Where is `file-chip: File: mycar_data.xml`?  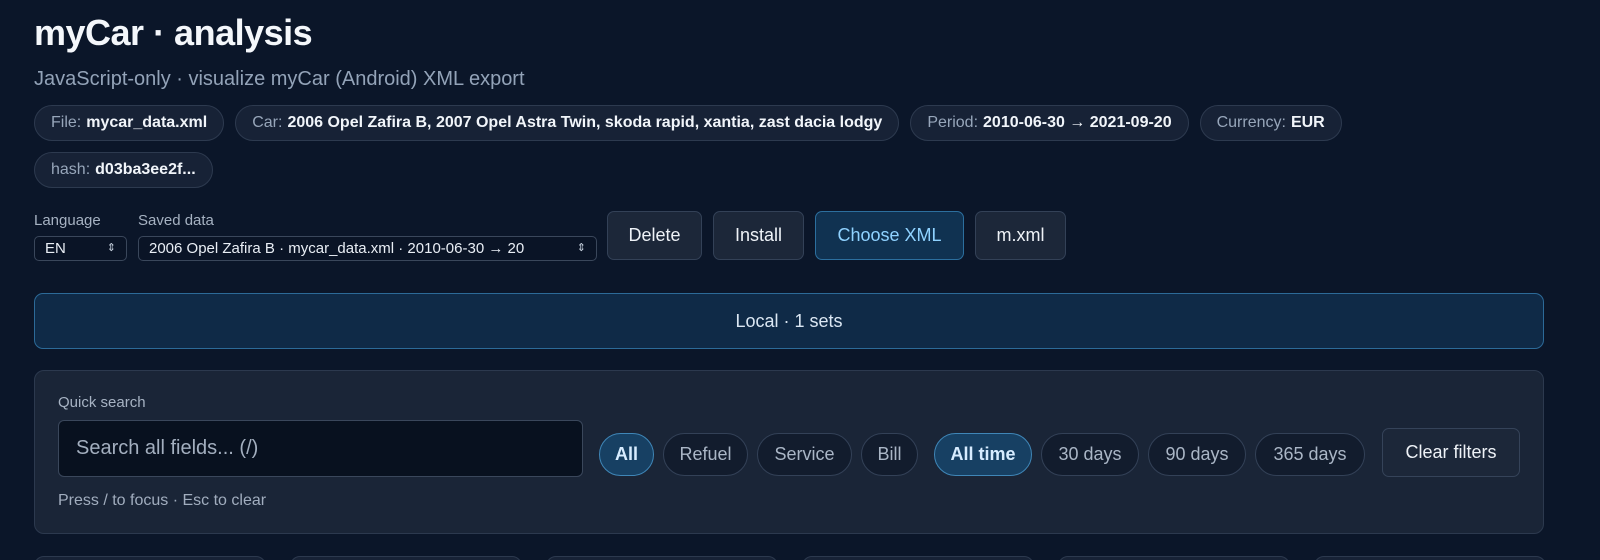
file-chip: File: mycar_data.xml is located at coordinates (129, 123).